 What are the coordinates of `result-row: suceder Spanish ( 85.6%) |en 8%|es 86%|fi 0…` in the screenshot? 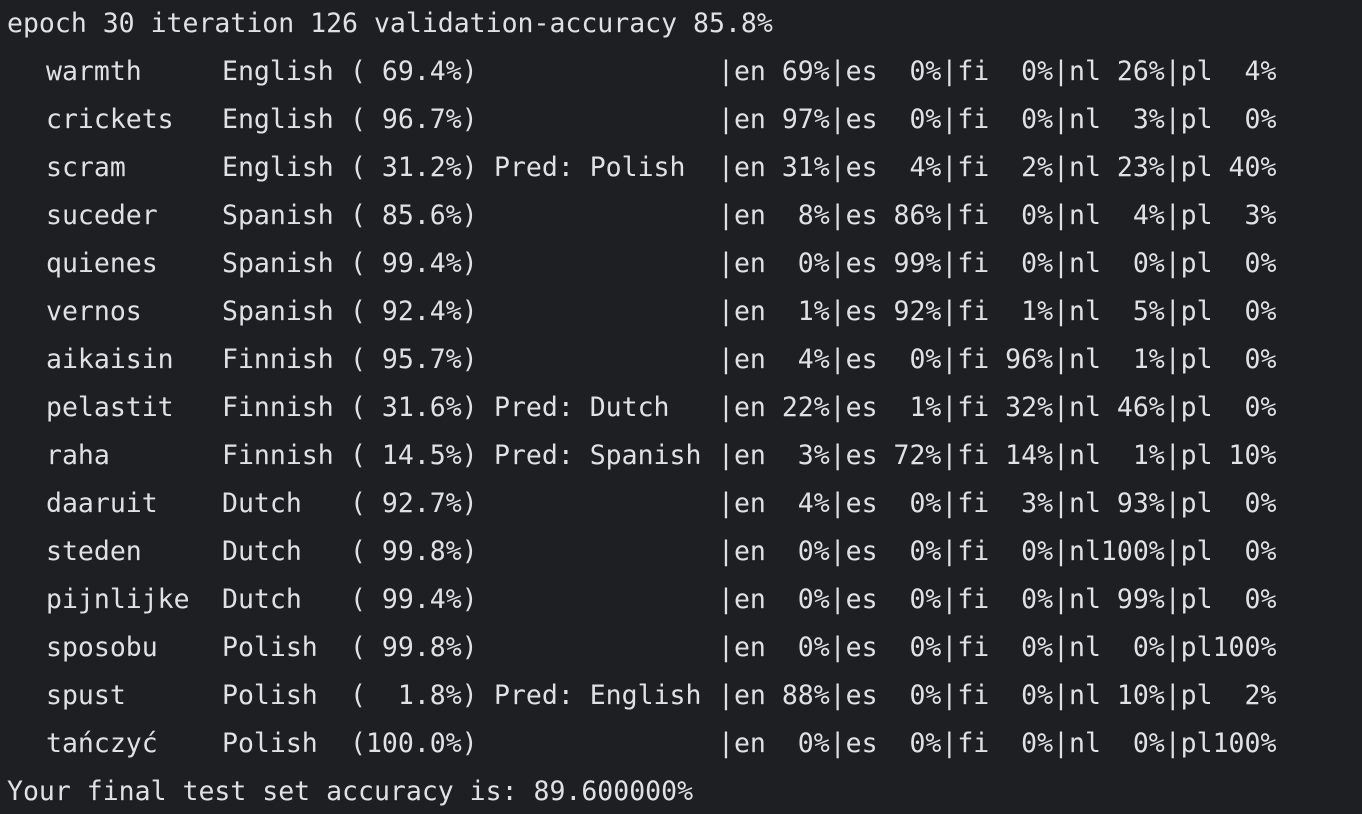 It's located at (684, 218).